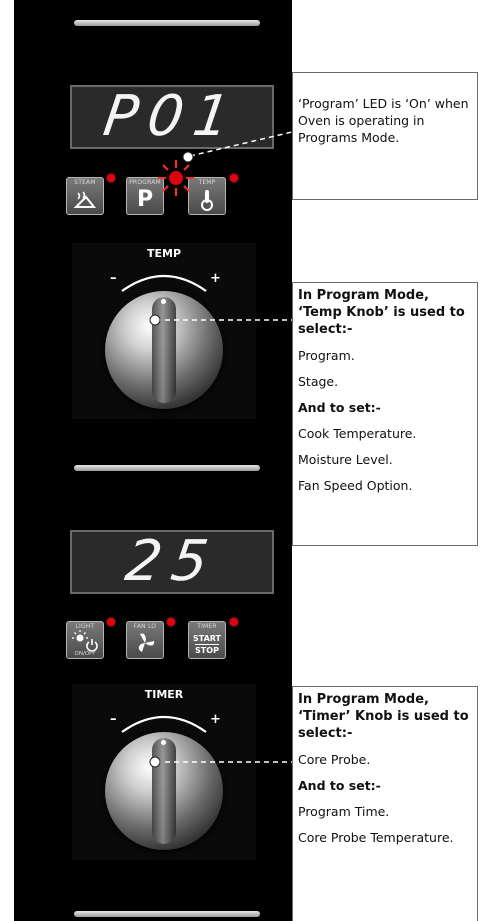 The width and height of the screenshot is (485, 921). I want to click on temp-pointer-dot, so click(155, 320).